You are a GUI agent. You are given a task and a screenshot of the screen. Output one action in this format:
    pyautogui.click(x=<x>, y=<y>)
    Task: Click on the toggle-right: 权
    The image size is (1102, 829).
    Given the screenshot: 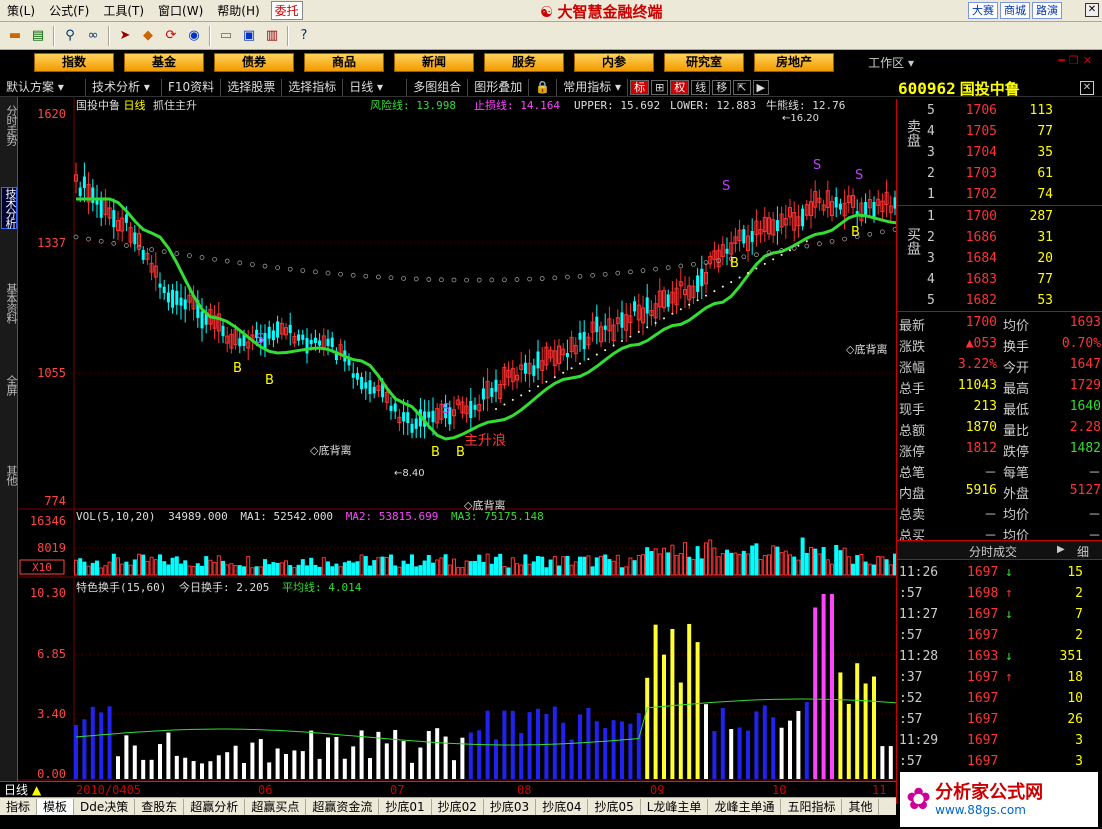 What is the action you would take?
    pyautogui.click(x=680, y=87)
    